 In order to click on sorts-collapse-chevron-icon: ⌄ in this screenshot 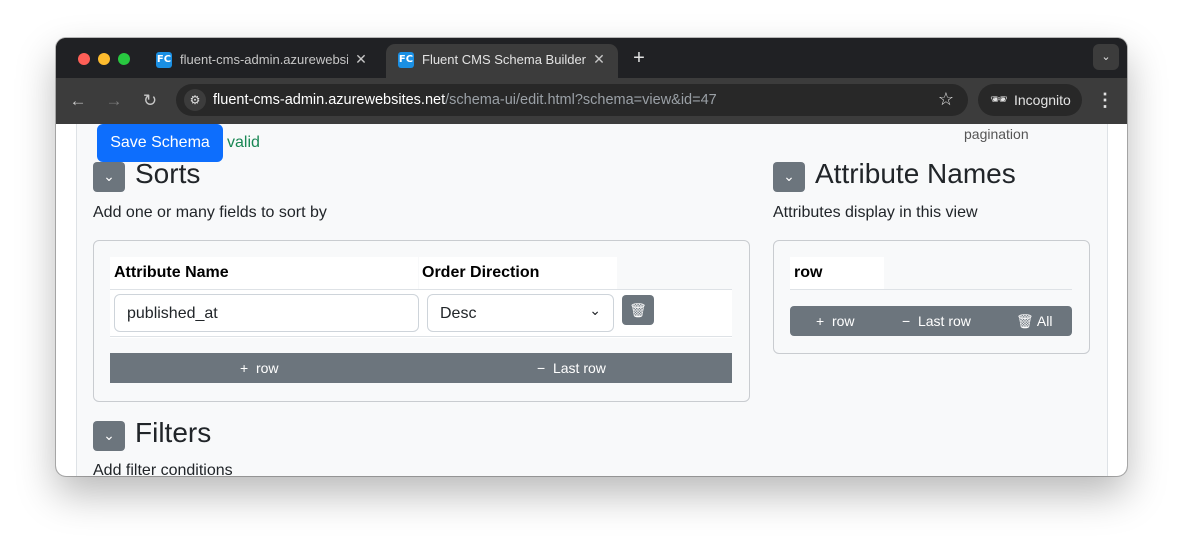, I will do `click(109, 177)`.